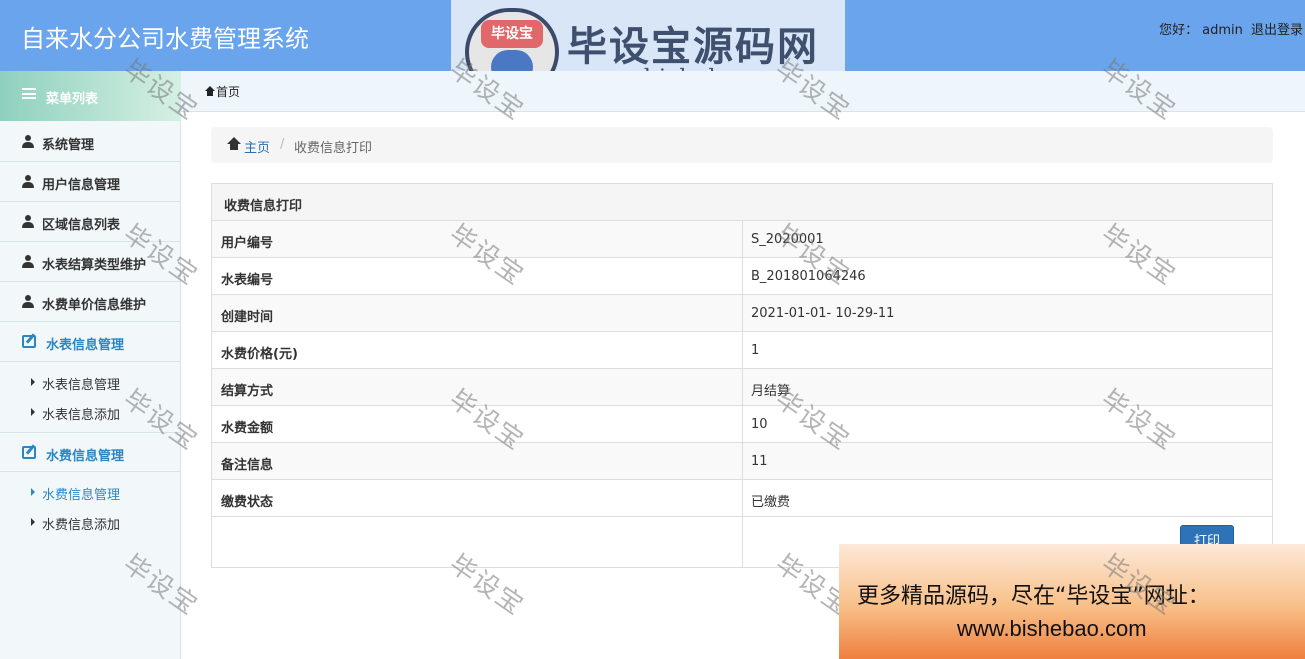 The height and width of the screenshot is (659, 1305). I want to click on menu-title: 菜单列表, so click(72, 99).